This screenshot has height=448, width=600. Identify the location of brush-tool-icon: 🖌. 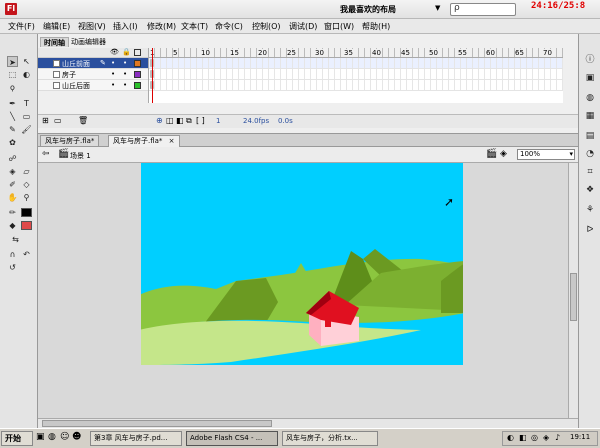
(26, 129).